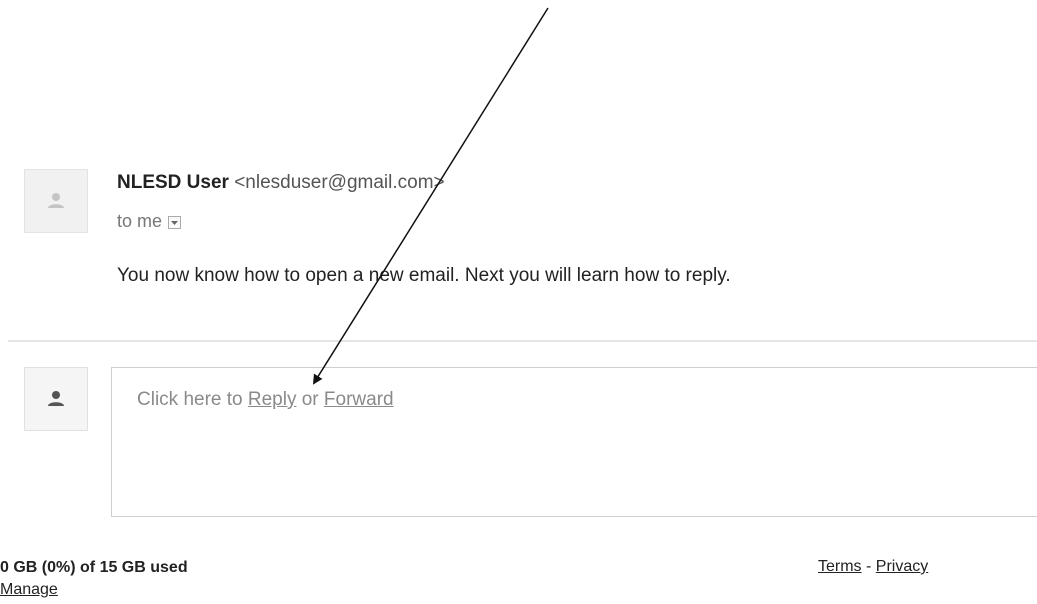 The image size is (1037, 604). I want to click on caret-down-icon, so click(175, 223).